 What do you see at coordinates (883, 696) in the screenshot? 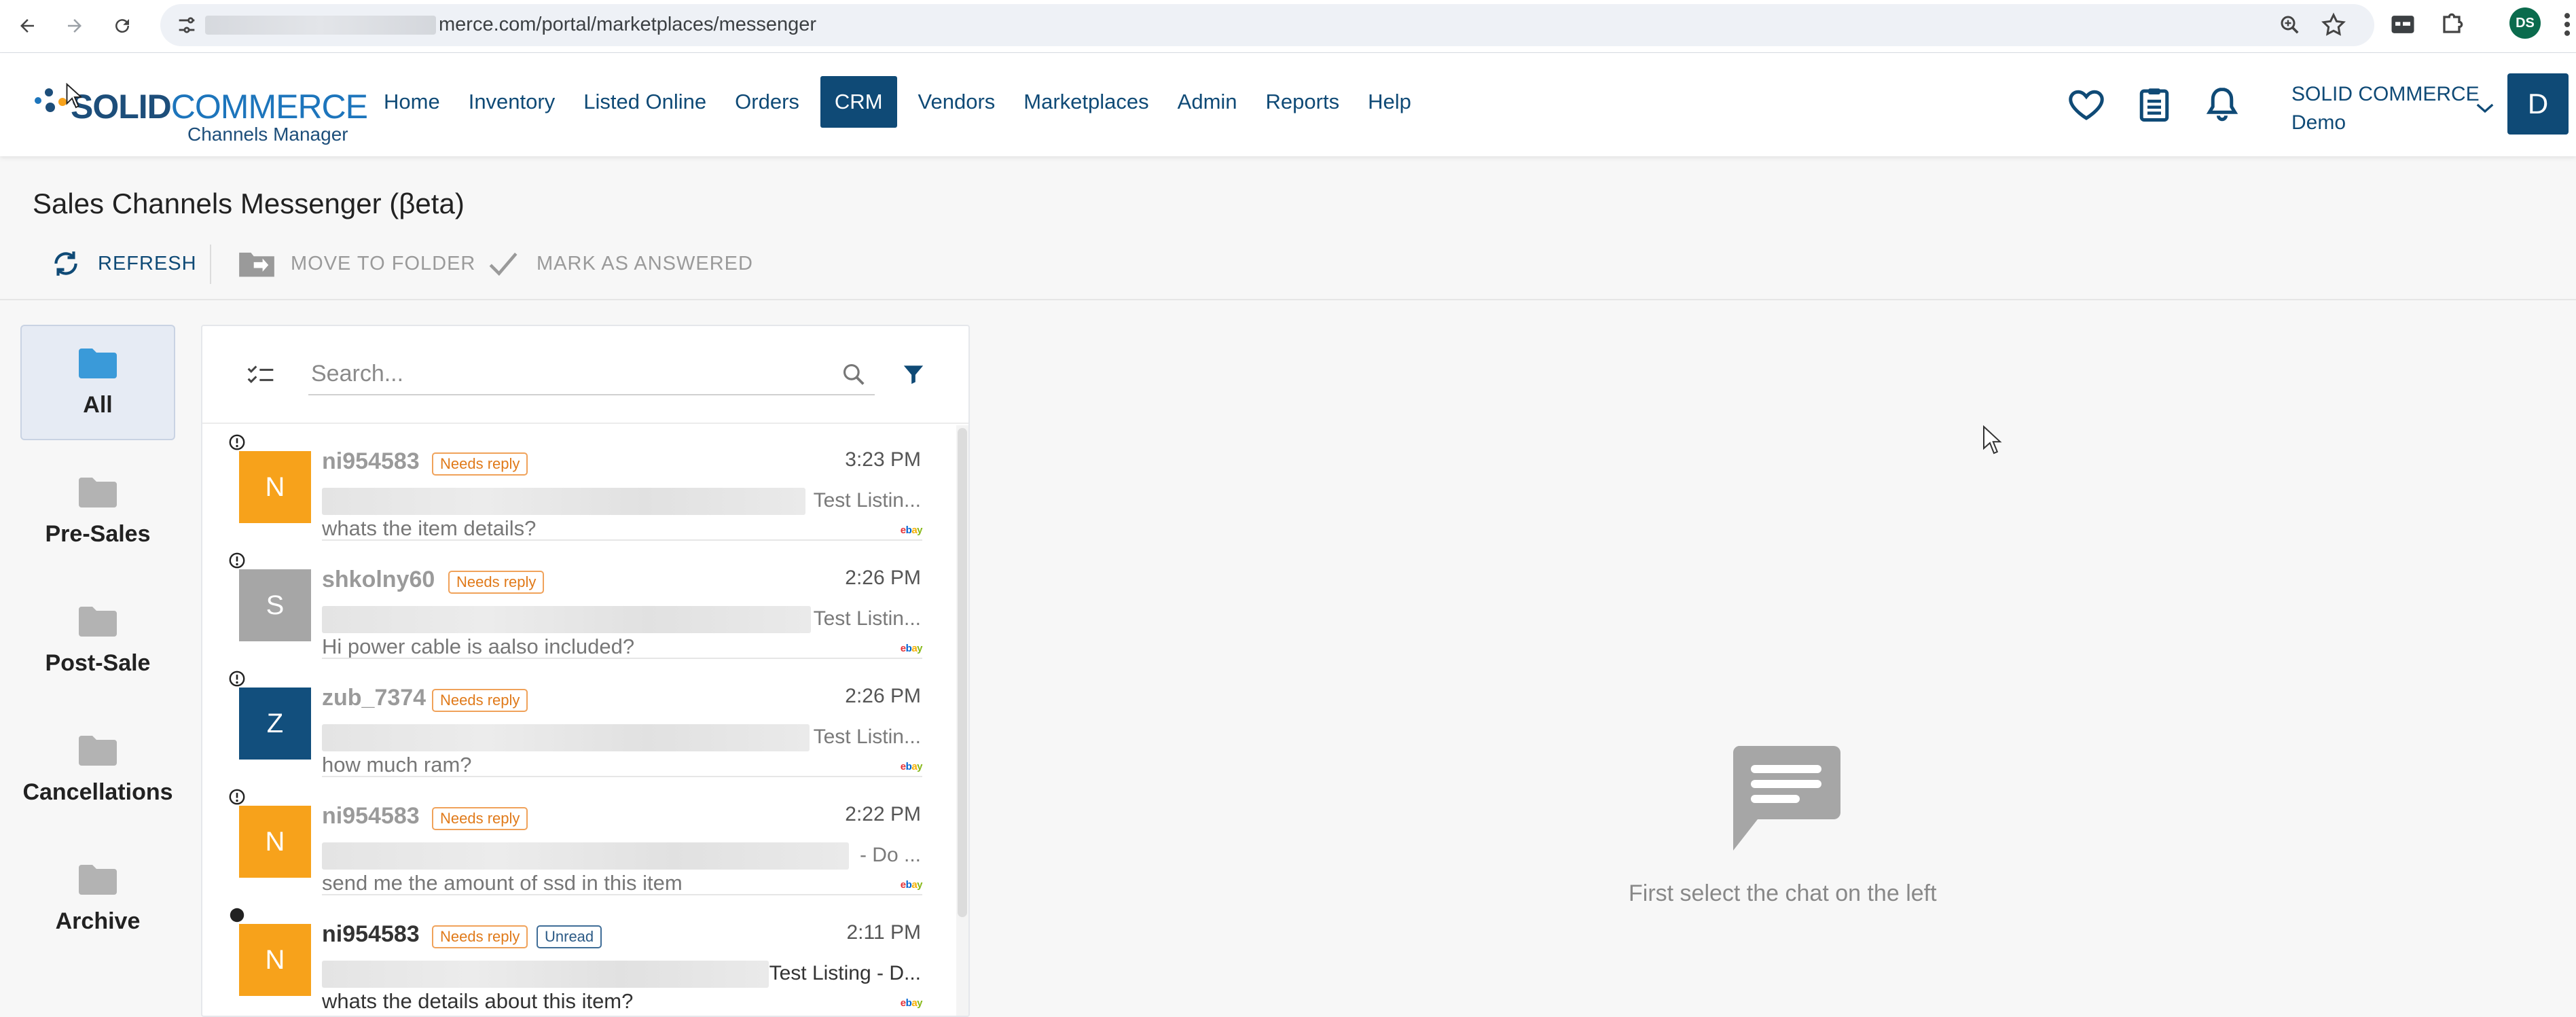
I see `chat-time: 2:26 PM` at bounding box center [883, 696].